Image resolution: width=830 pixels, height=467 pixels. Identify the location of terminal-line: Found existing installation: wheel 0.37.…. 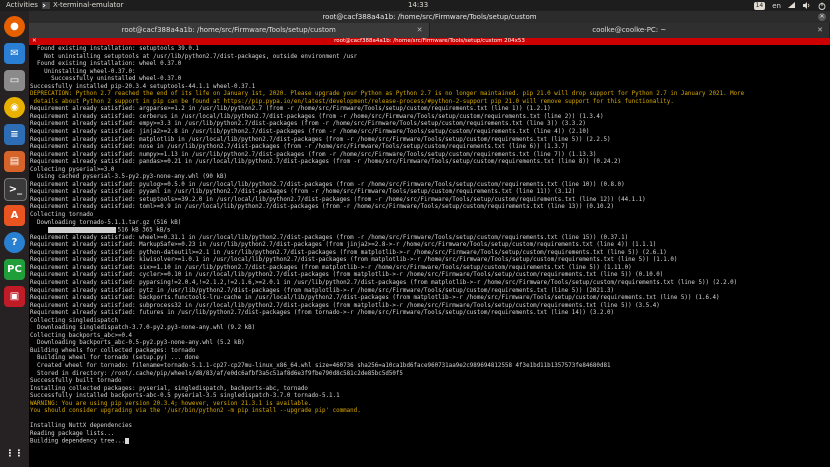
(430, 65).